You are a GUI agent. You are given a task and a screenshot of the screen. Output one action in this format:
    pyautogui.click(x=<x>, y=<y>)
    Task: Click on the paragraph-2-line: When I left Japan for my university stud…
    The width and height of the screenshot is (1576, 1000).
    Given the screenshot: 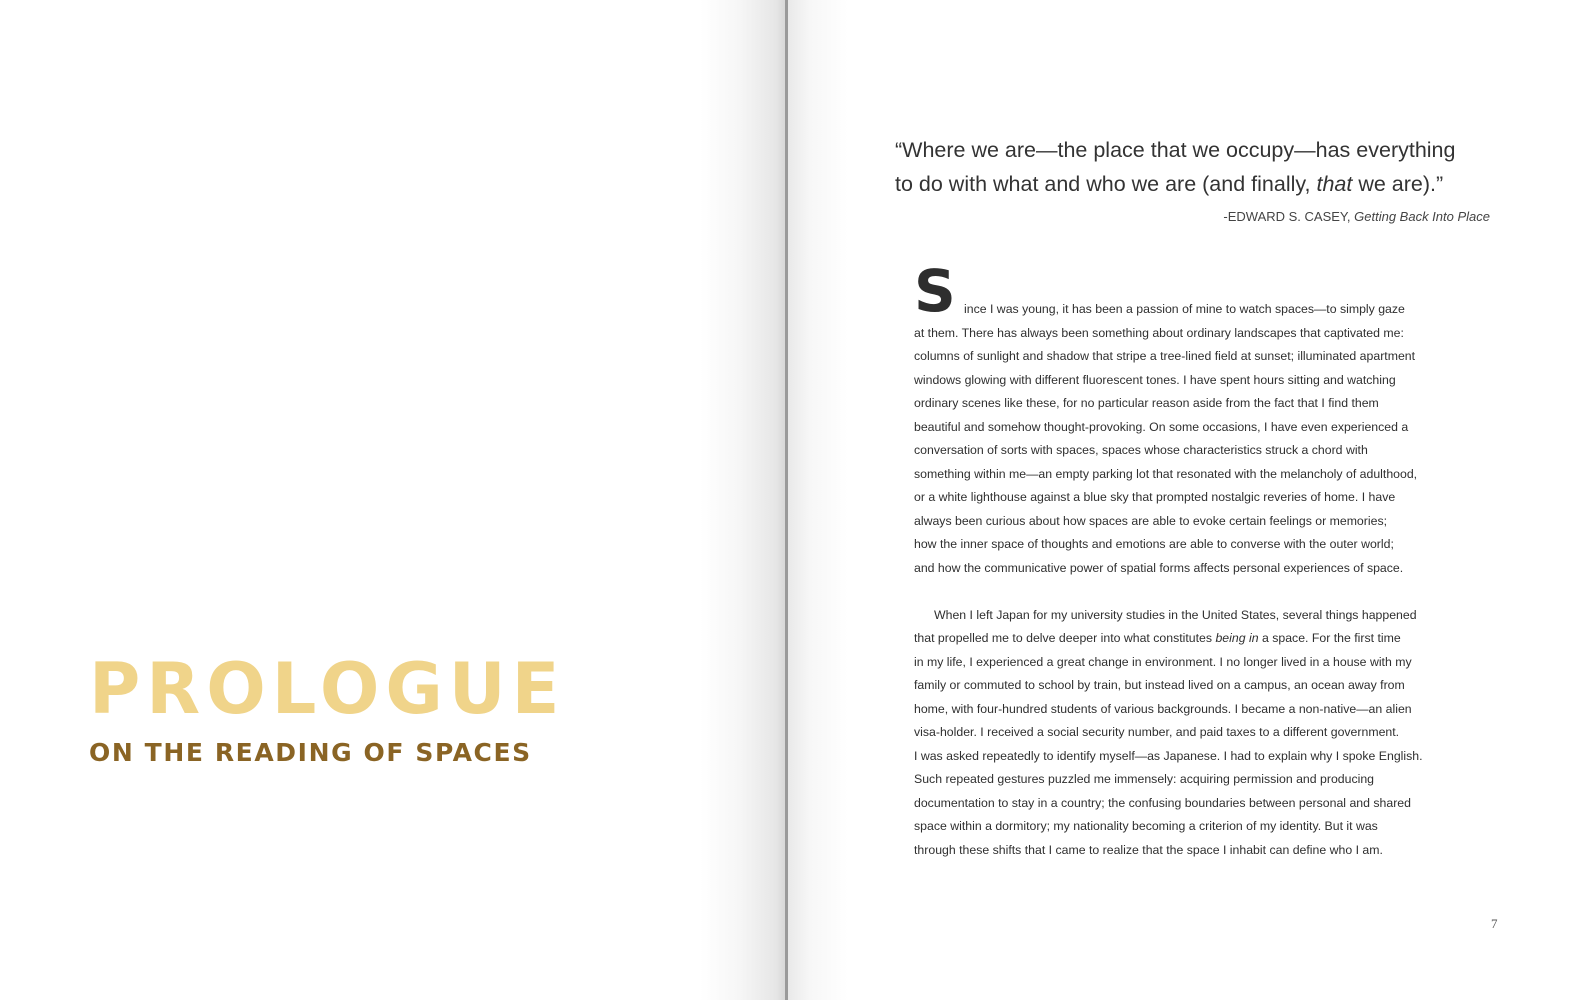 What is the action you would take?
    pyautogui.click(x=1175, y=615)
    